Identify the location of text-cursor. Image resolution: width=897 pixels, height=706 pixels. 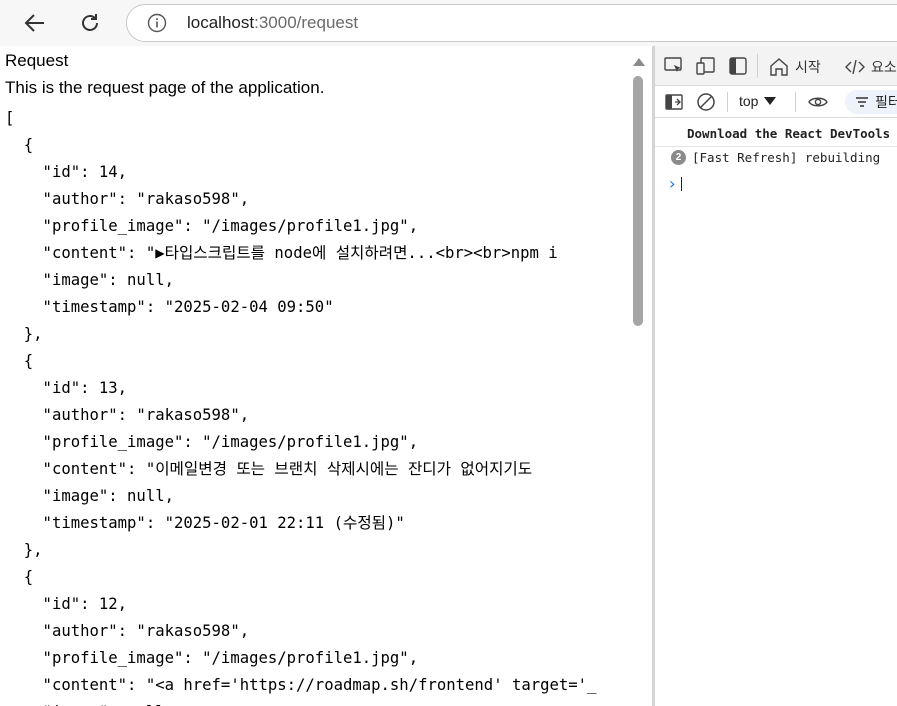
(682, 183).